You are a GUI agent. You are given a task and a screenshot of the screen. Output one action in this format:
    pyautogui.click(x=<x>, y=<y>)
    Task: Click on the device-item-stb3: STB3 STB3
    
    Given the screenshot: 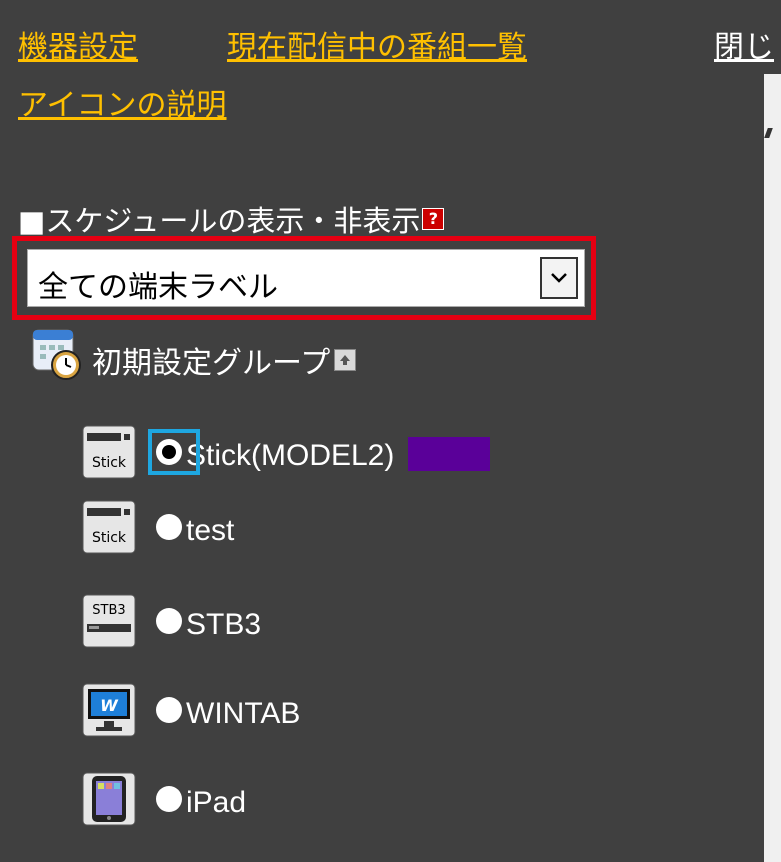 What is the action you would take?
    pyautogui.click(x=171, y=621)
    